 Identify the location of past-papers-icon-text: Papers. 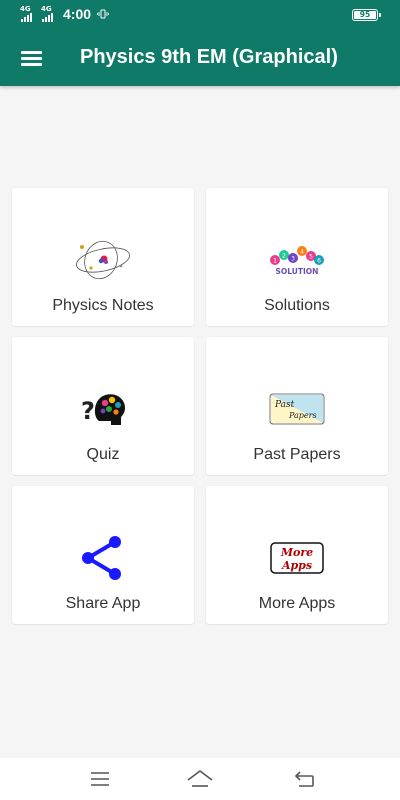
(302, 415).